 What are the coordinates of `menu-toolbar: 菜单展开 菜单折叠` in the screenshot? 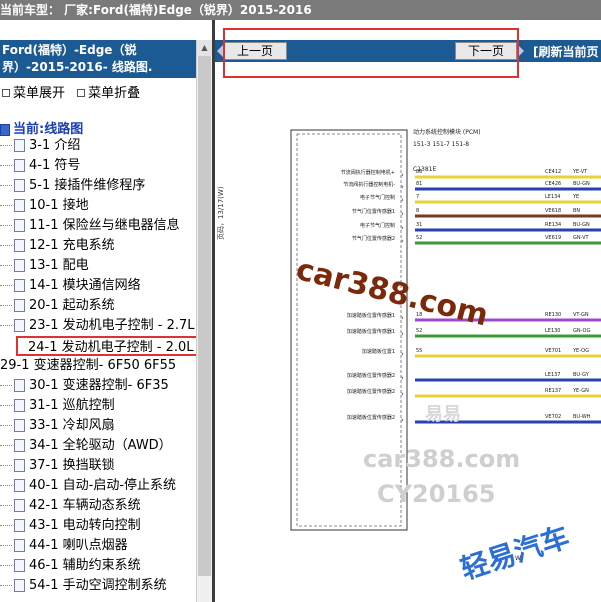 It's located at (98, 91).